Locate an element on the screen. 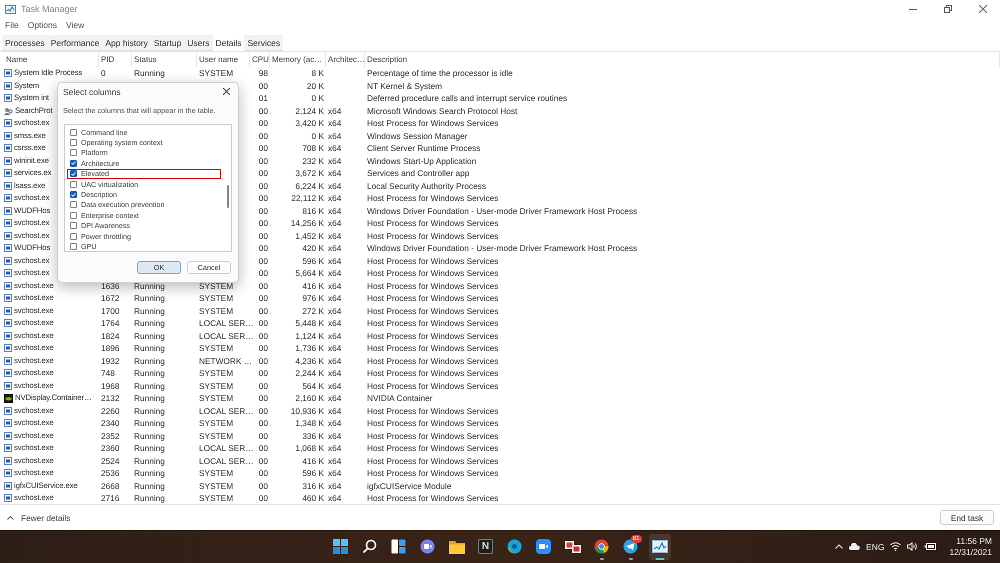 The image size is (1000, 563). caret-icon is located at coordinates (839, 546).